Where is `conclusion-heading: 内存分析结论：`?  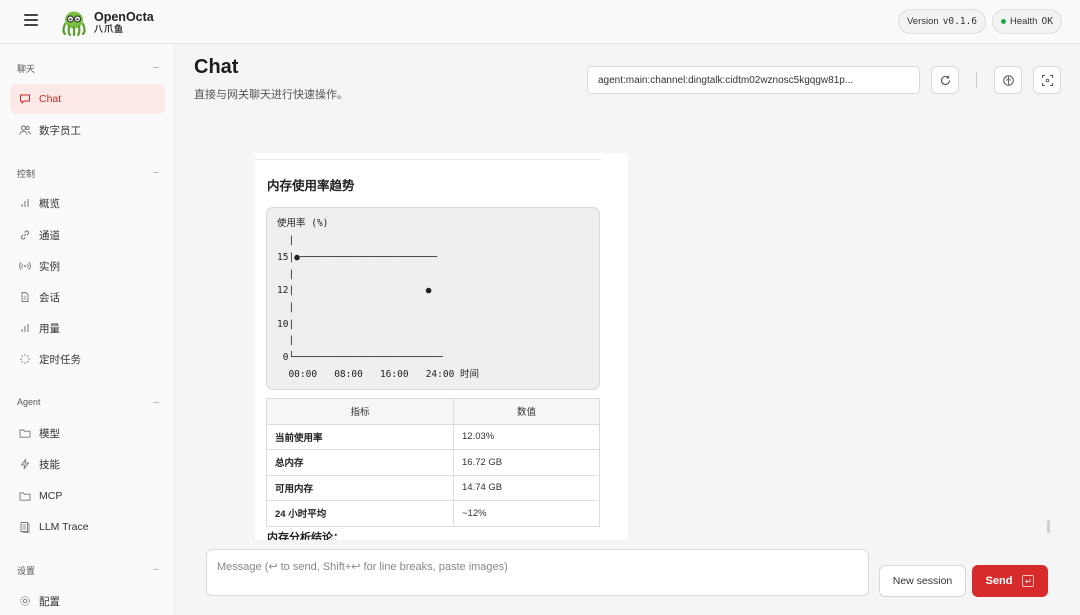
conclusion-heading: 内存分析结论： is located at coordinates (305, 536).